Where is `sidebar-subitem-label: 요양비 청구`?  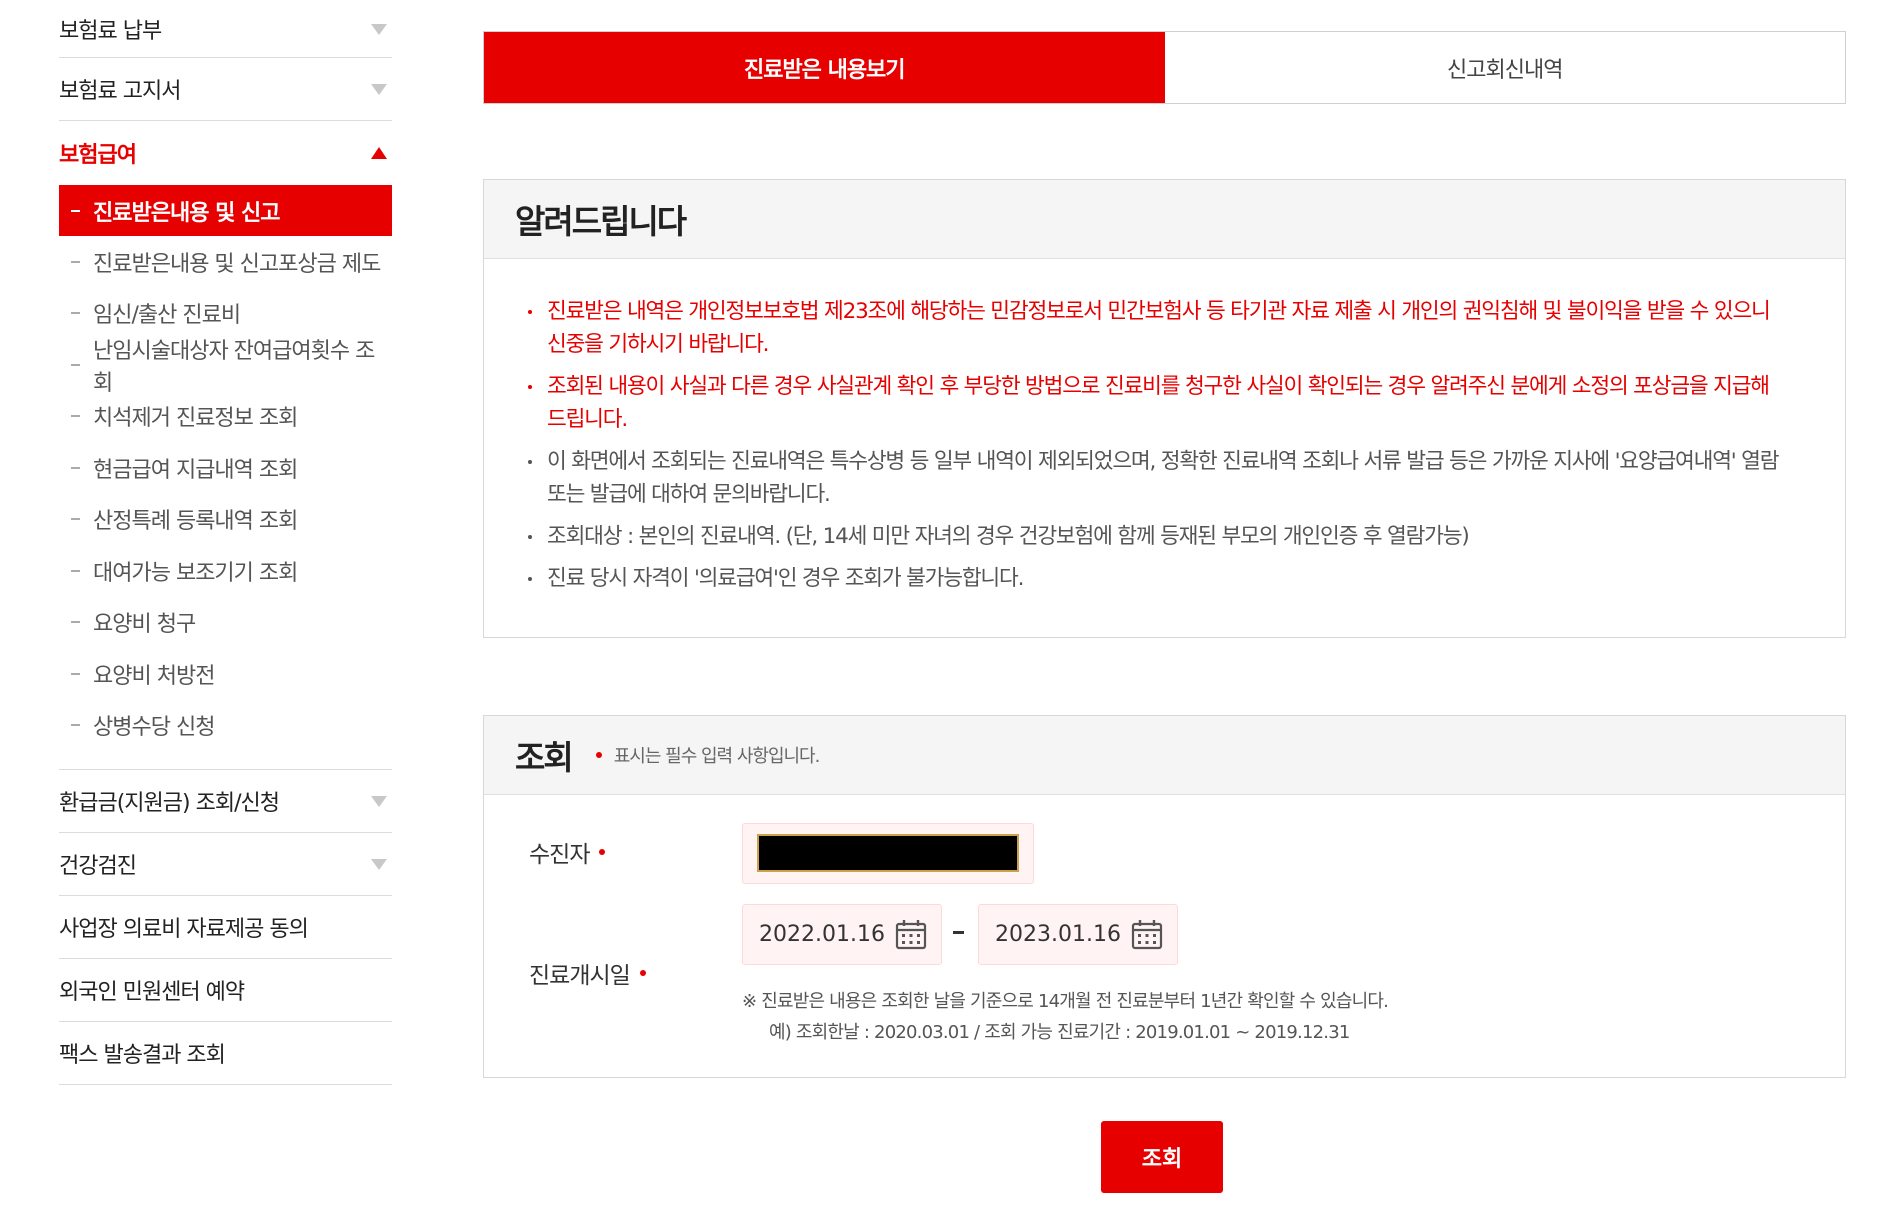
sidebar-subitem-label: 요양비 청구 is located at coordinates (144, 625).